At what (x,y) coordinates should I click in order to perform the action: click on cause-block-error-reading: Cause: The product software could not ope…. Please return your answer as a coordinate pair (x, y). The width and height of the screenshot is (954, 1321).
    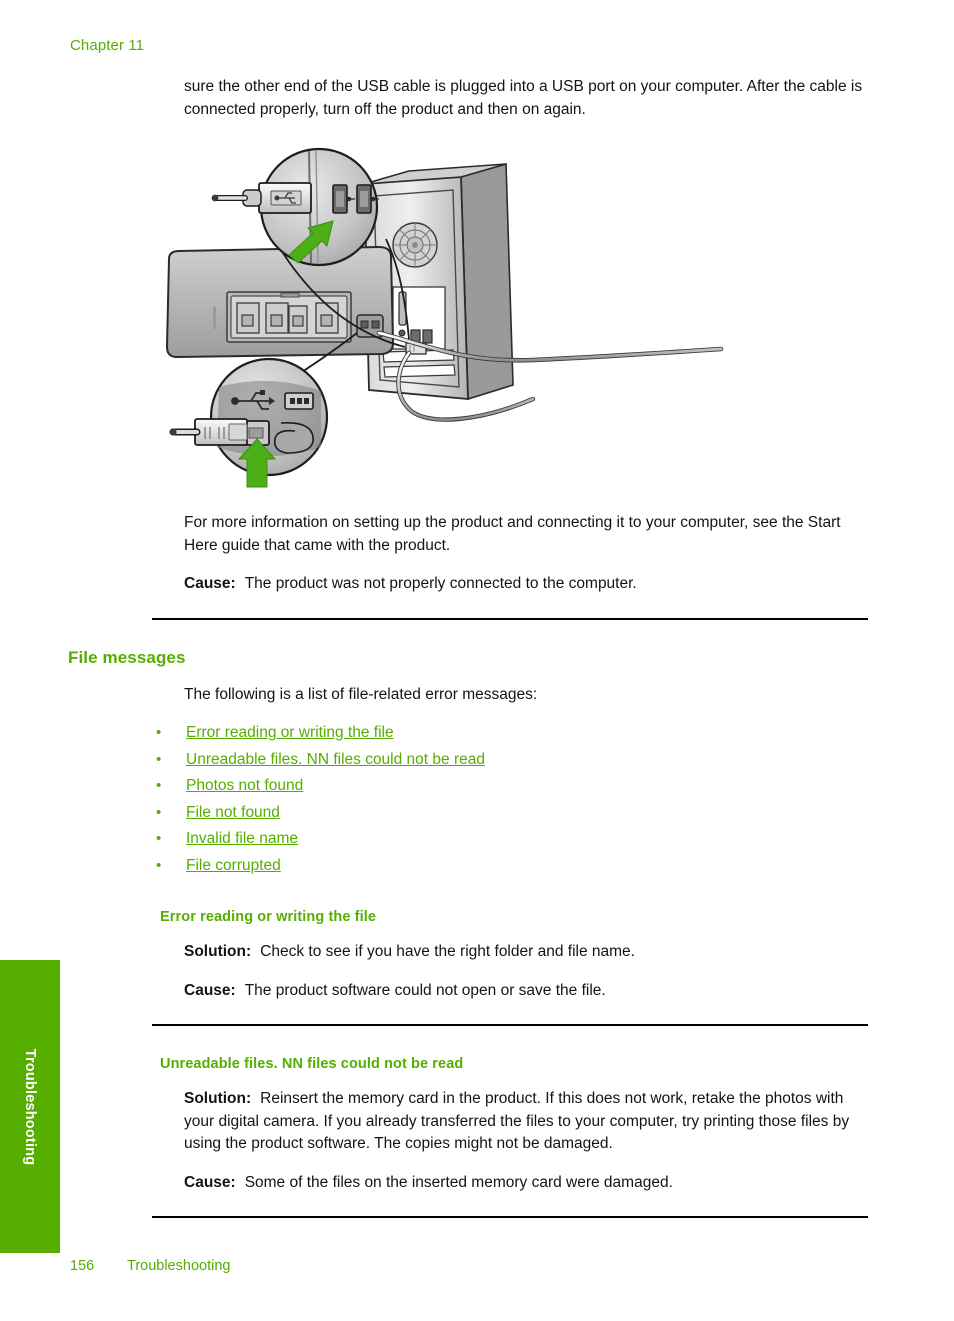
    Looking at the image, I should click on (529, 991).